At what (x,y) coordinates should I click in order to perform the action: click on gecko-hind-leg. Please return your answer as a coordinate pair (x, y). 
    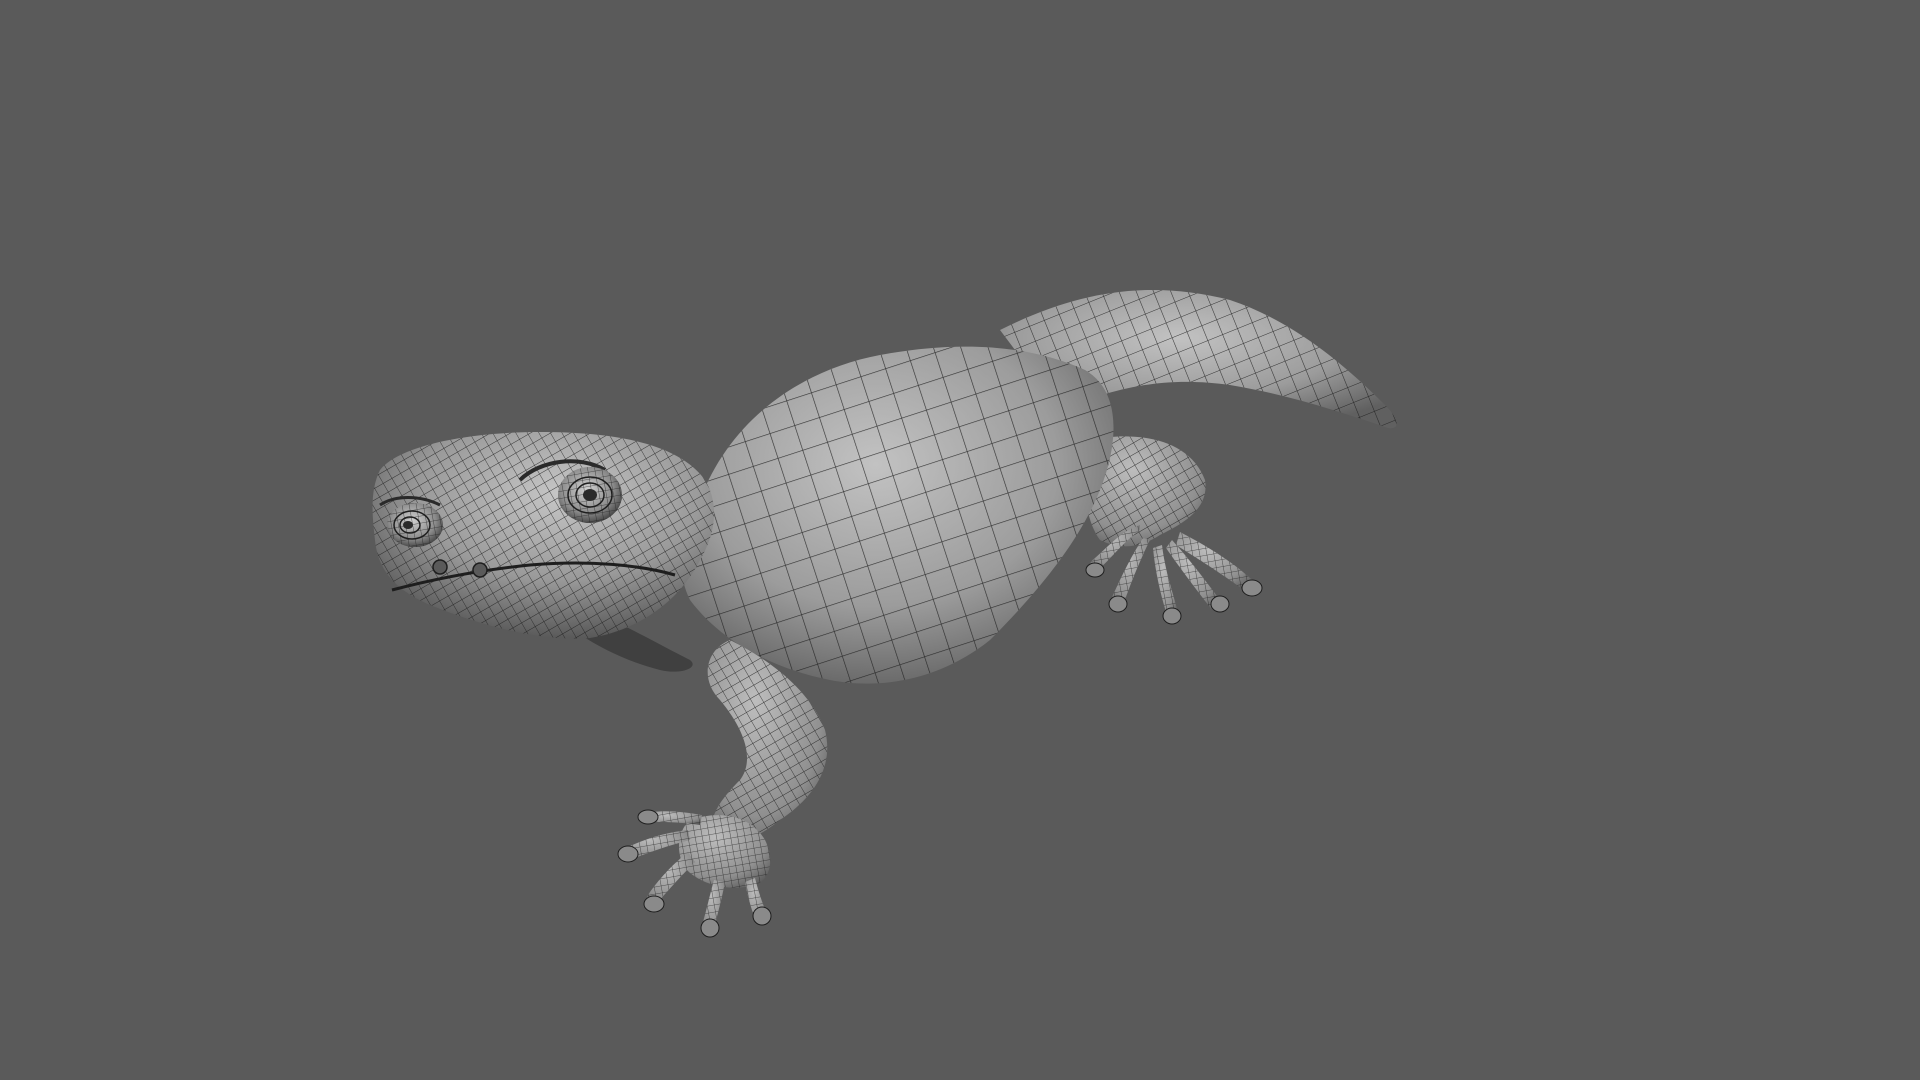
    Looking at the image, I should click on (1173, 530).